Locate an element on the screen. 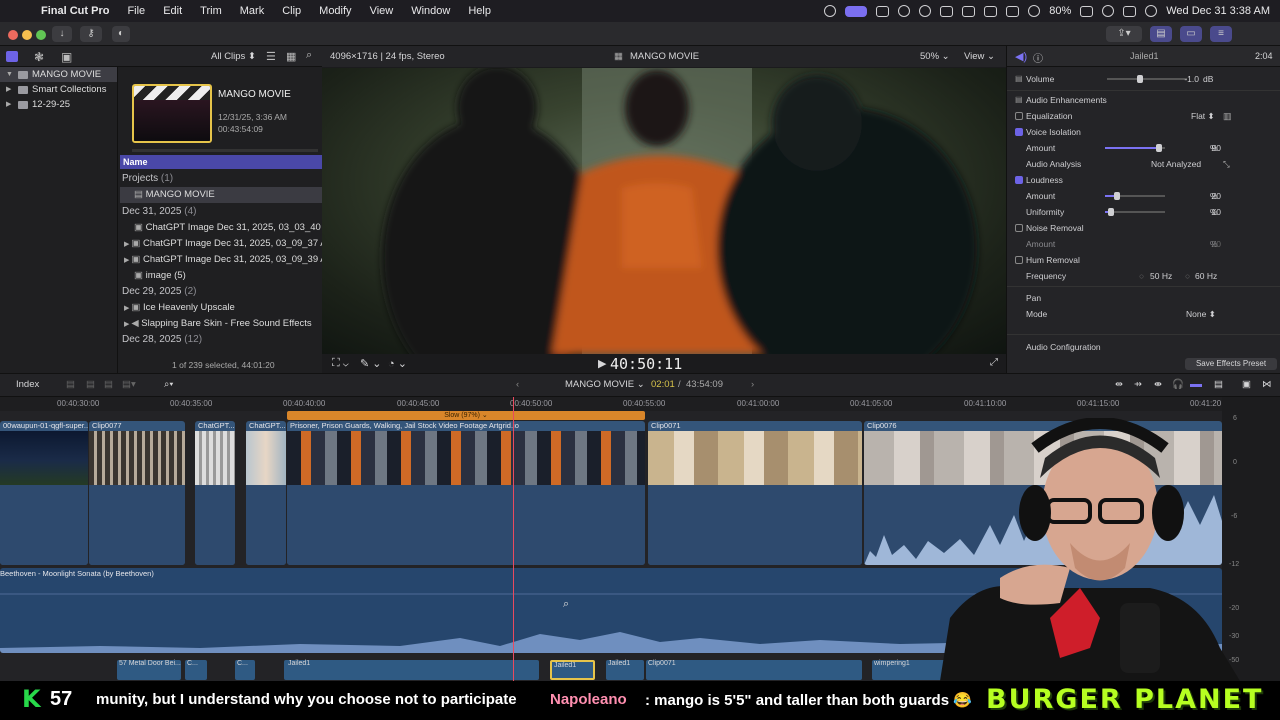 The width and height of the screenshot is (1280, 720). list-view-icon: ▦ is located at coordinates (291, 56).